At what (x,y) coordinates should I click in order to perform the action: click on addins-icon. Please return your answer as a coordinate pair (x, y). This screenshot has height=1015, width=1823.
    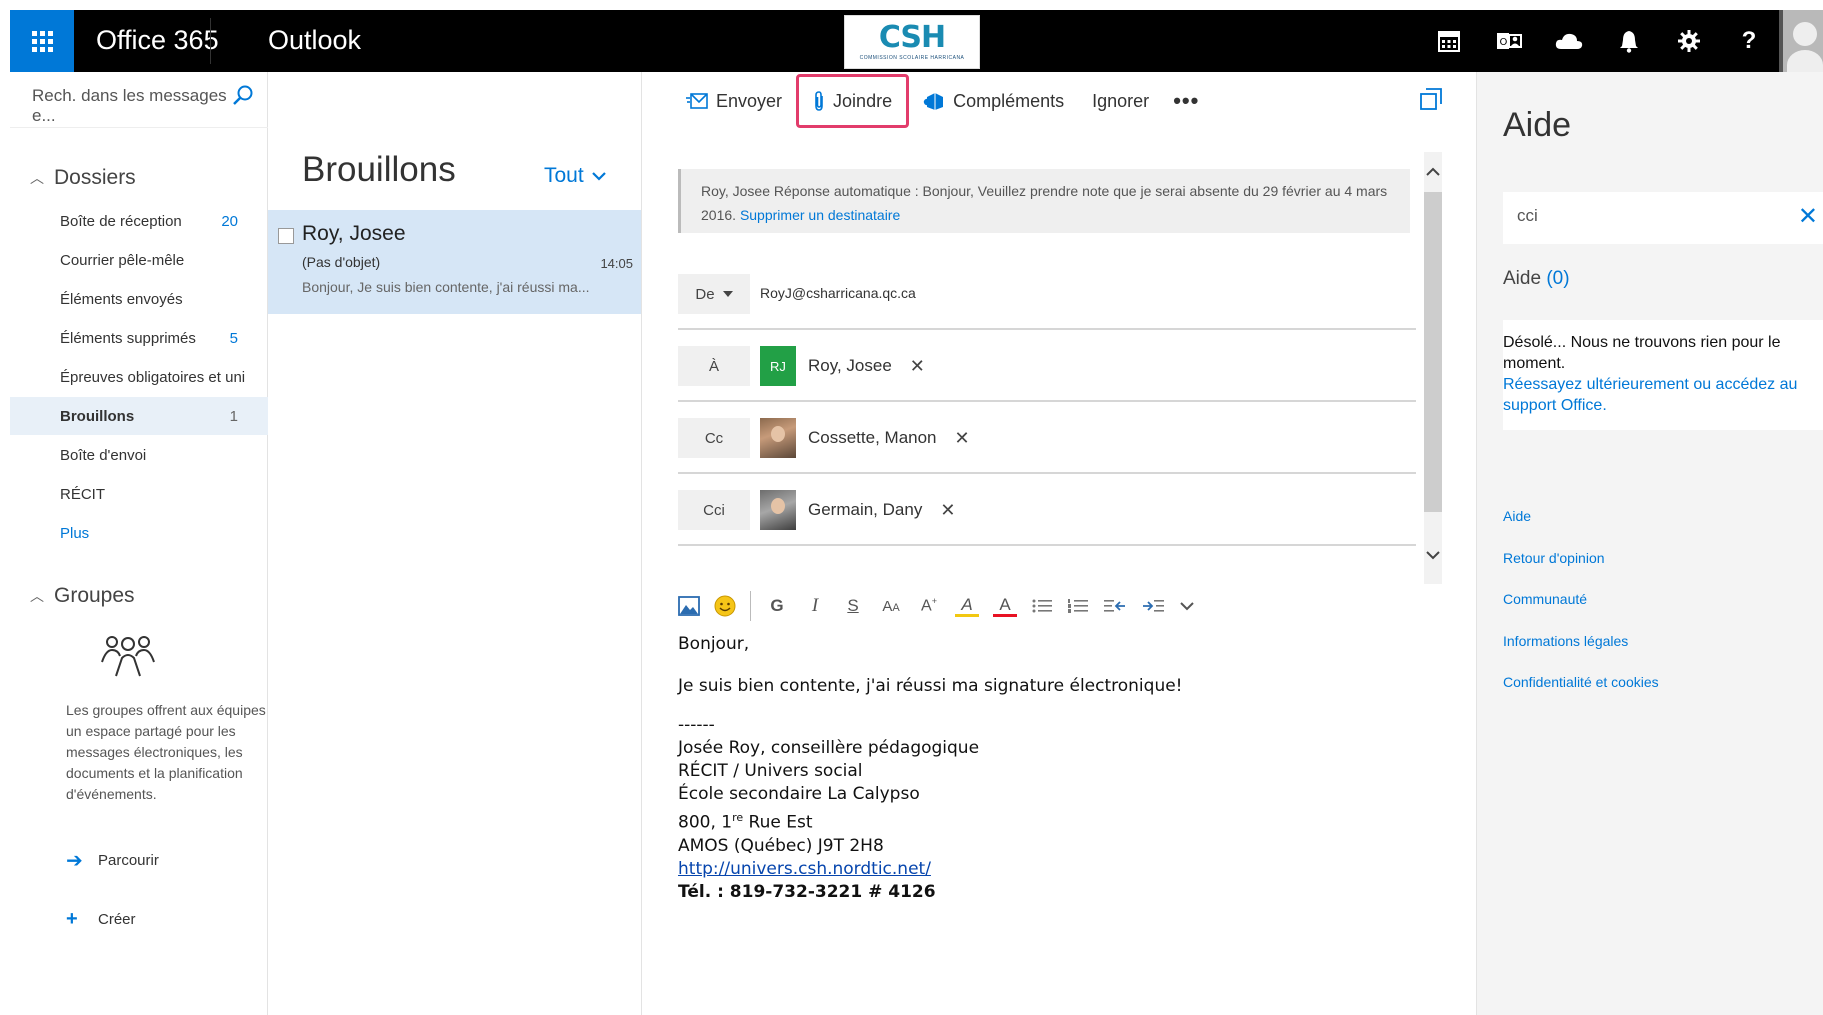
    Looking at the image, I should click on (933, 101).